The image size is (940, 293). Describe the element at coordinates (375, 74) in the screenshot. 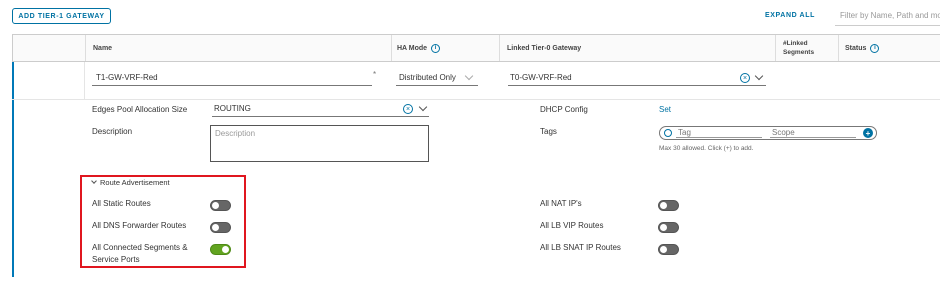

I see `required-marker: *` at that location.